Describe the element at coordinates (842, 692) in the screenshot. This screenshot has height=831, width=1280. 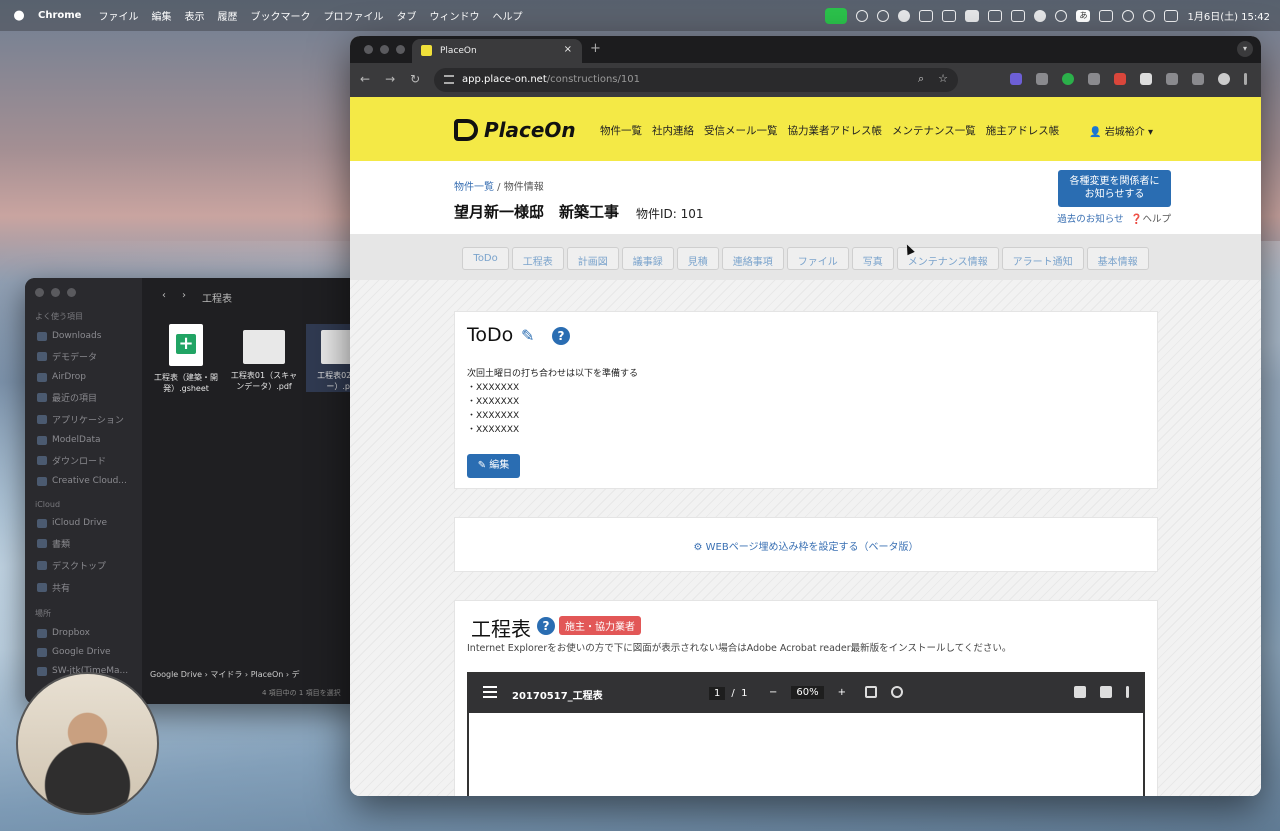
I see `zoom-in-icon: +` at that location.